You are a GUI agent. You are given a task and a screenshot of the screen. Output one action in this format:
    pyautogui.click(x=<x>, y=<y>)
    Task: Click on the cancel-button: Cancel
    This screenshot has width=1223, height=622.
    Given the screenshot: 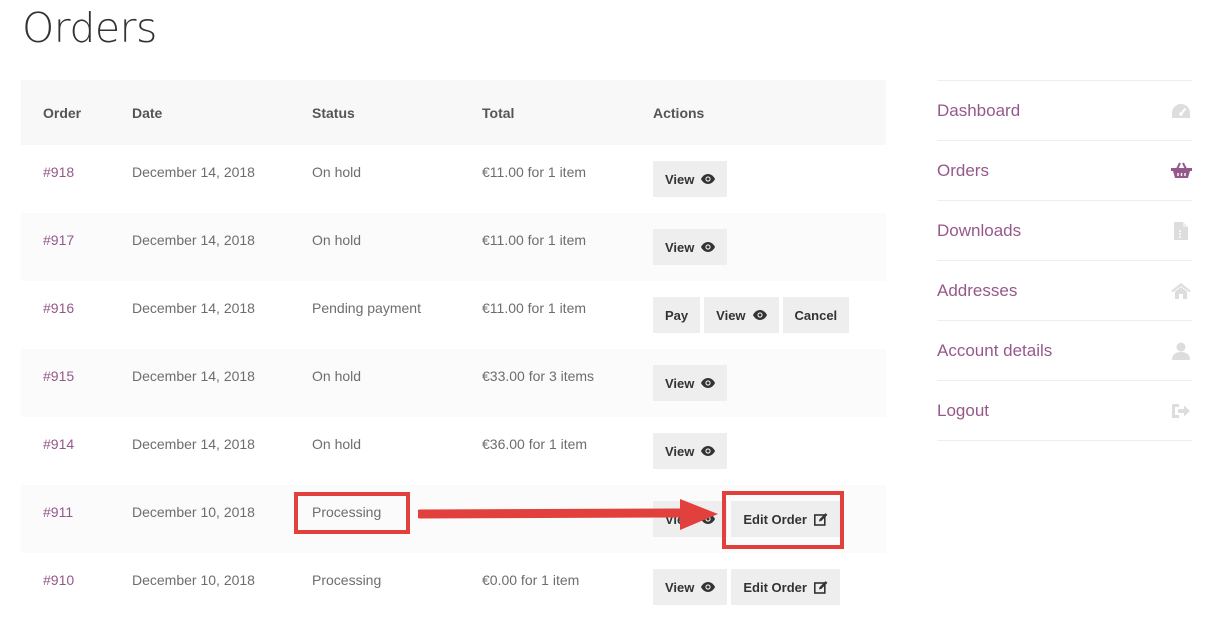 What is the action you would take?
    pyautogui.click(x=816, y=315)
    